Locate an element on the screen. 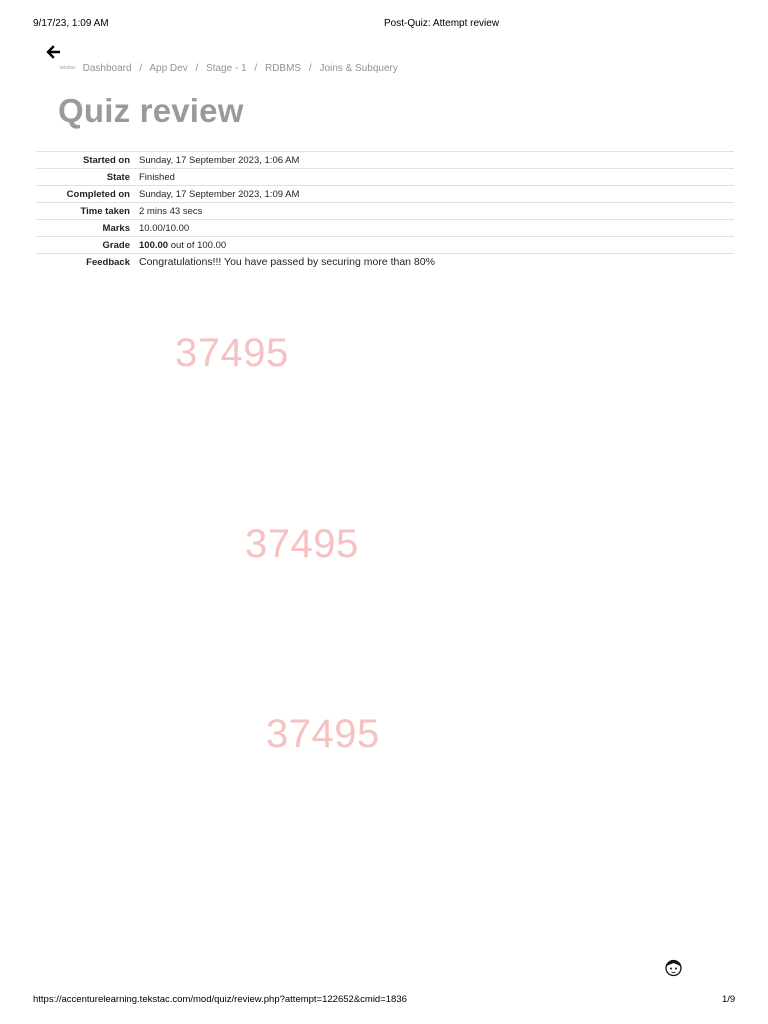 Image resolution: width=768 pixels, height=1024 pixels. summary-label: Grade is located at coordinates (116, 245).